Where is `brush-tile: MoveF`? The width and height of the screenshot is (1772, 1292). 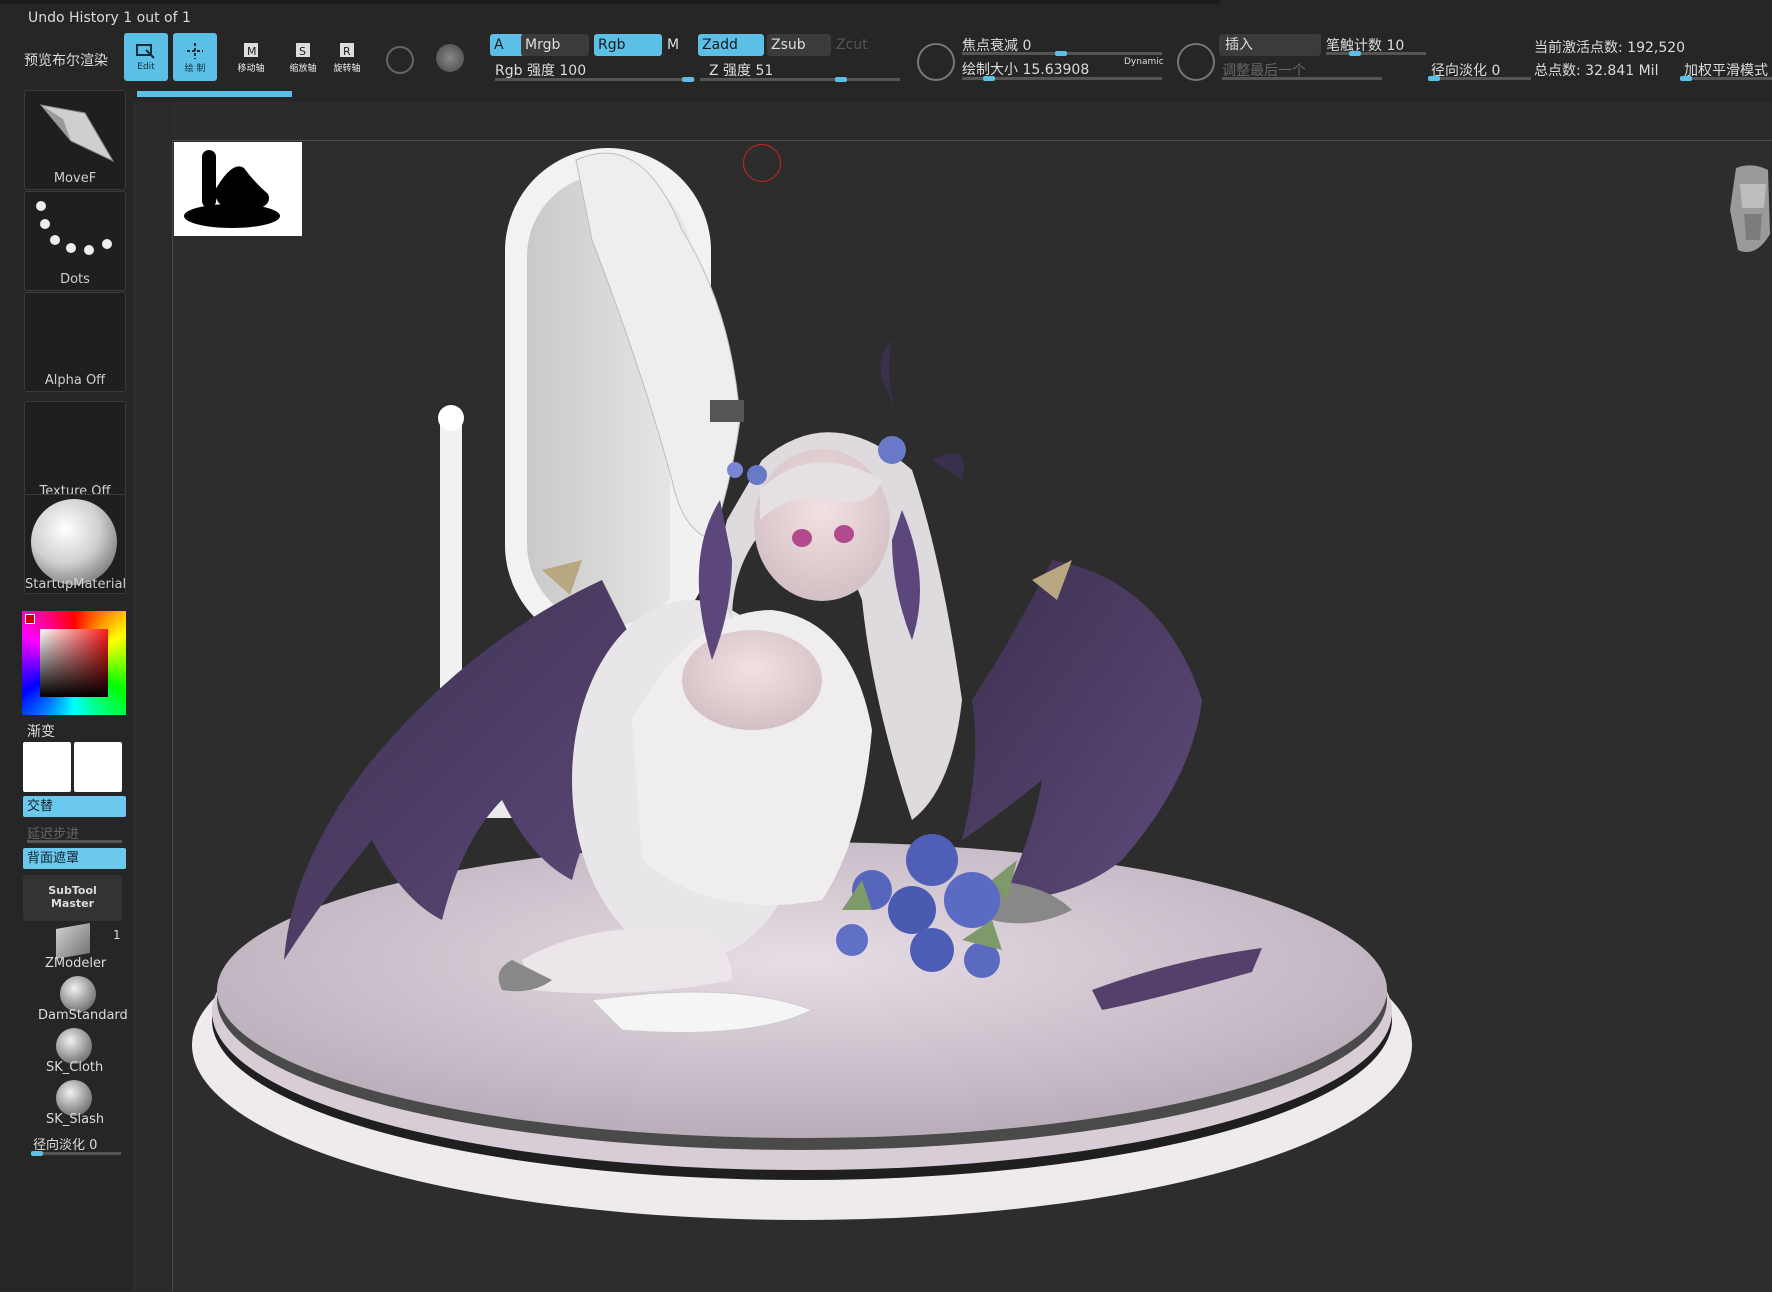
brush-tile: MoveF is located at coordinates (75, 140).